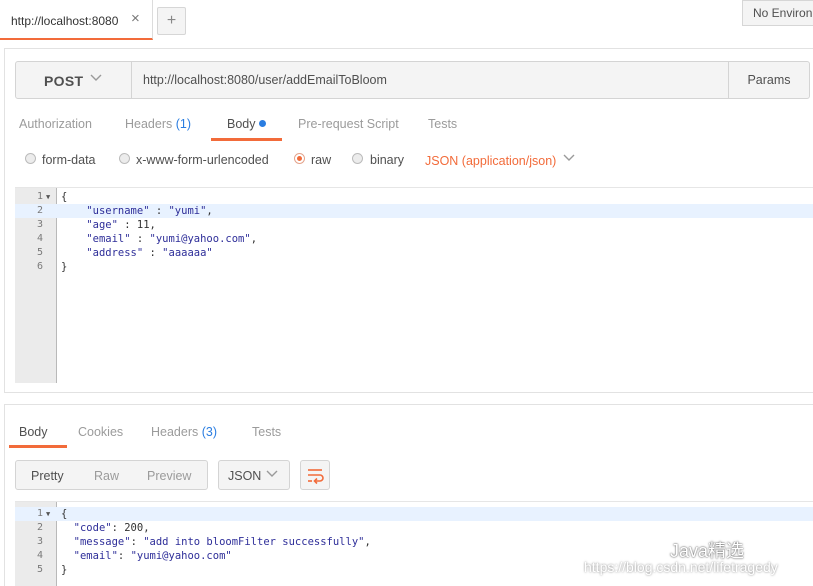 The height and width of the screenshot is (586, 813). Describe the element at coordinates (241, 124) in the screenshot. I see `tab-body-label: Body` at that location.